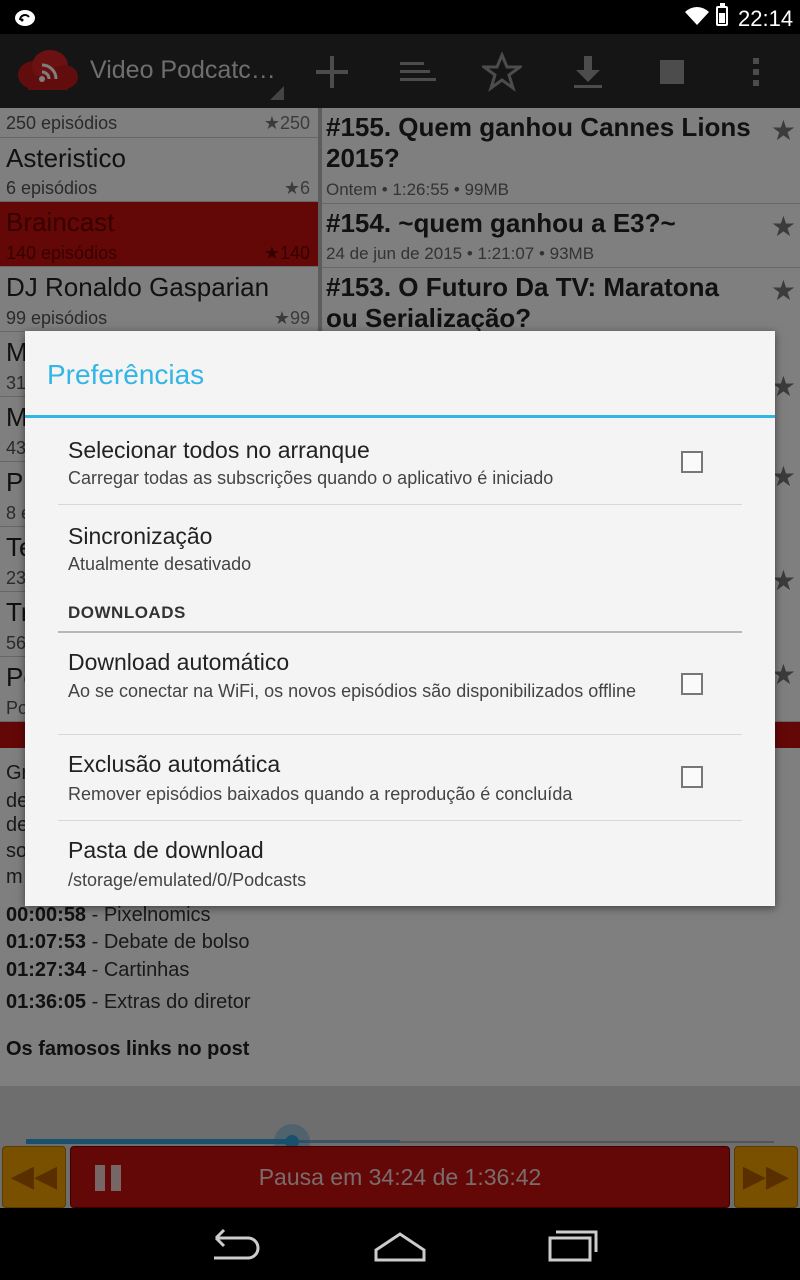  I want to click on pref-sync: Sincronização Atualmente desativado, so click(400, 547).